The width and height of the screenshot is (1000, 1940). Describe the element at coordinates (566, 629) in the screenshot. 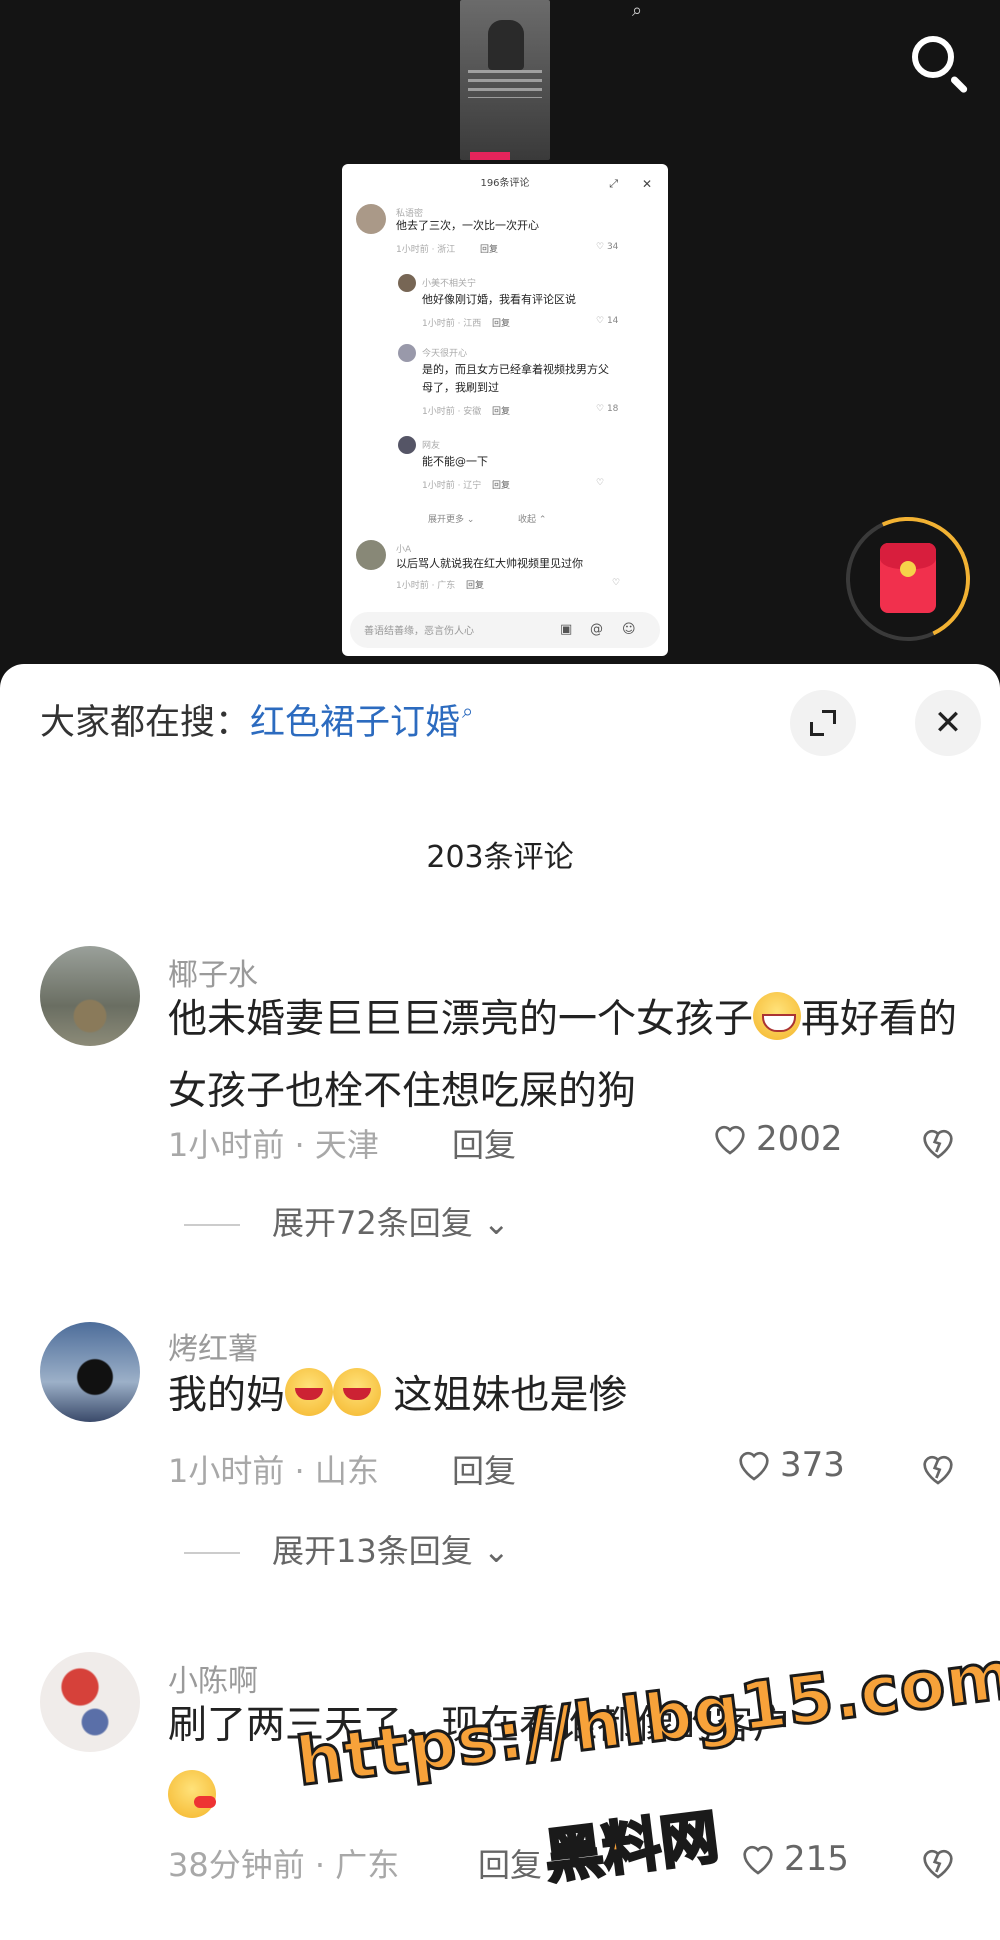

I see `mini-image-icon: ▣` at that location.